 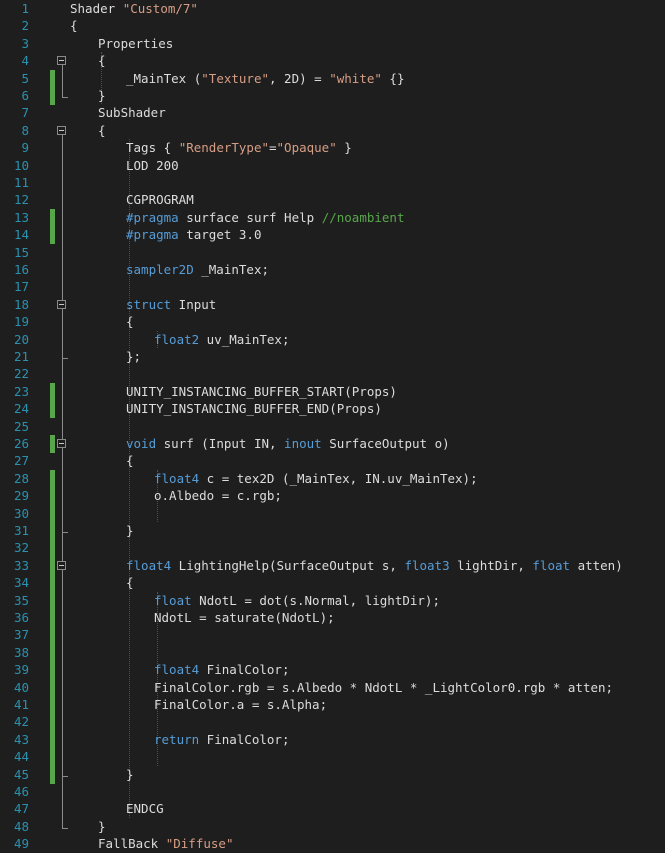 I want to click on line-number: 18, so click(x=21, y=304).